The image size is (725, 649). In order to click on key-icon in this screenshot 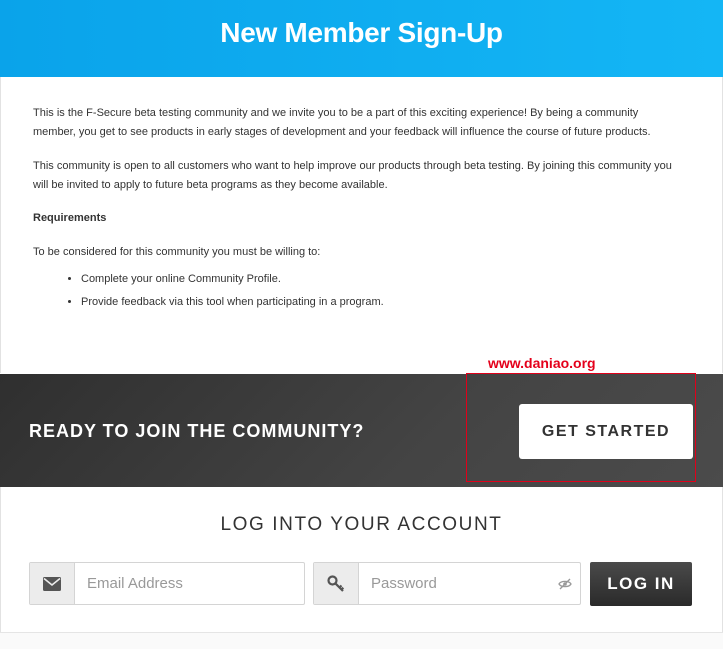, I will do `click(336, 583)`.